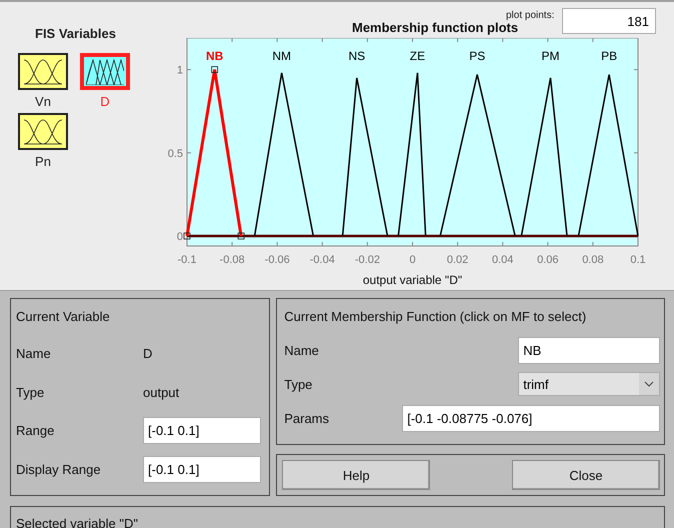  I want to click on x-axis-label: output variable "D", so click(412, 280).